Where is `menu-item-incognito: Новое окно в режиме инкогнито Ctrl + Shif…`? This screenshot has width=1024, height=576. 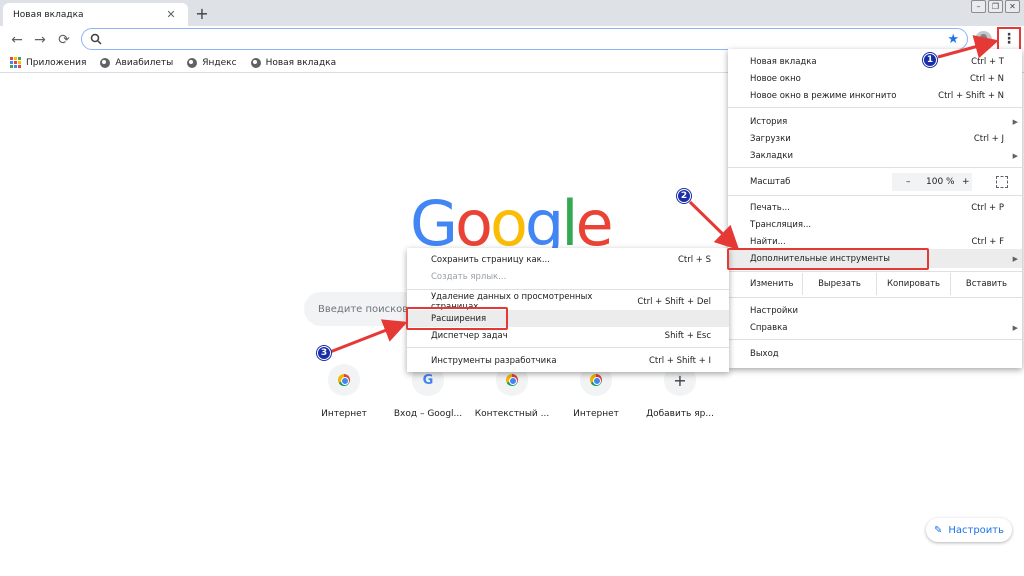 menu-item-incognito: Новое окно в режиме инкогнито Ctrl + Shif… is located at coordinates (875, 95).